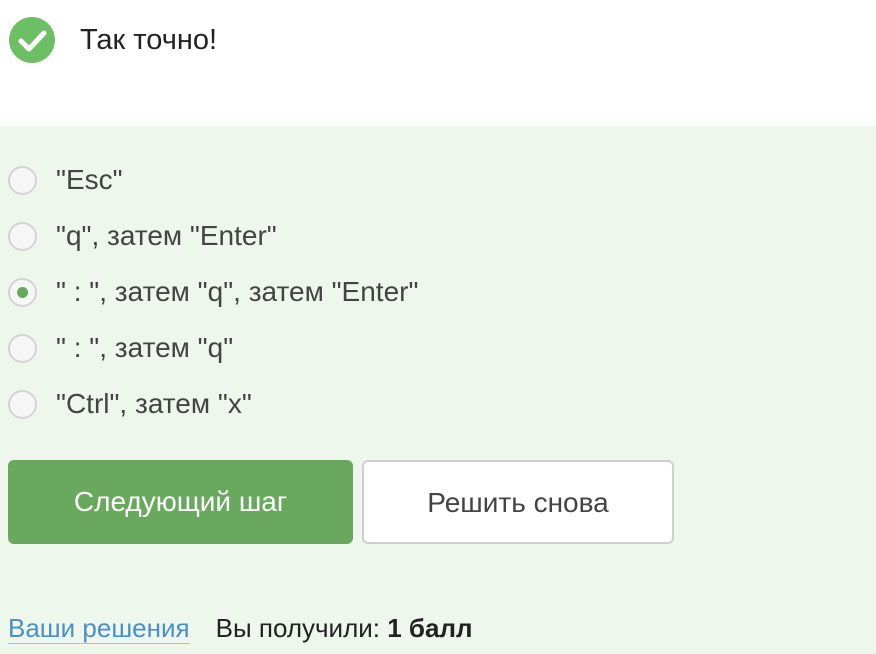  I want to click on score-label: Вы получили:, so click(297, 628).